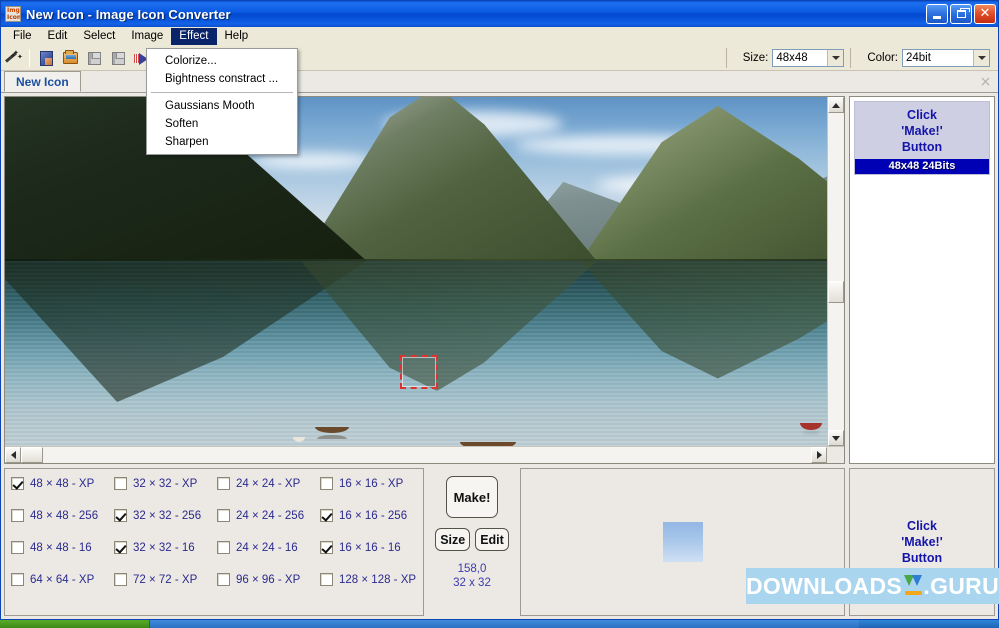 Image resolution: width=999 pixels, height=628 pixels. Describe the element at coordinates (70, 58) in the screenshot. I see `open-folder-icon` at that location.